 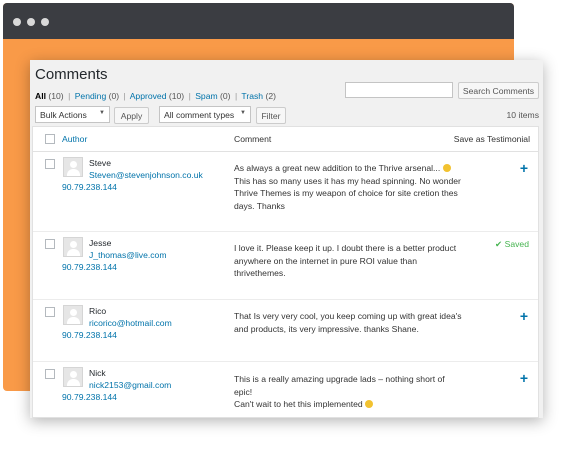 I want to click on column-save-testimonial-header: Save as Testimonial, so click(x=491, y=139).